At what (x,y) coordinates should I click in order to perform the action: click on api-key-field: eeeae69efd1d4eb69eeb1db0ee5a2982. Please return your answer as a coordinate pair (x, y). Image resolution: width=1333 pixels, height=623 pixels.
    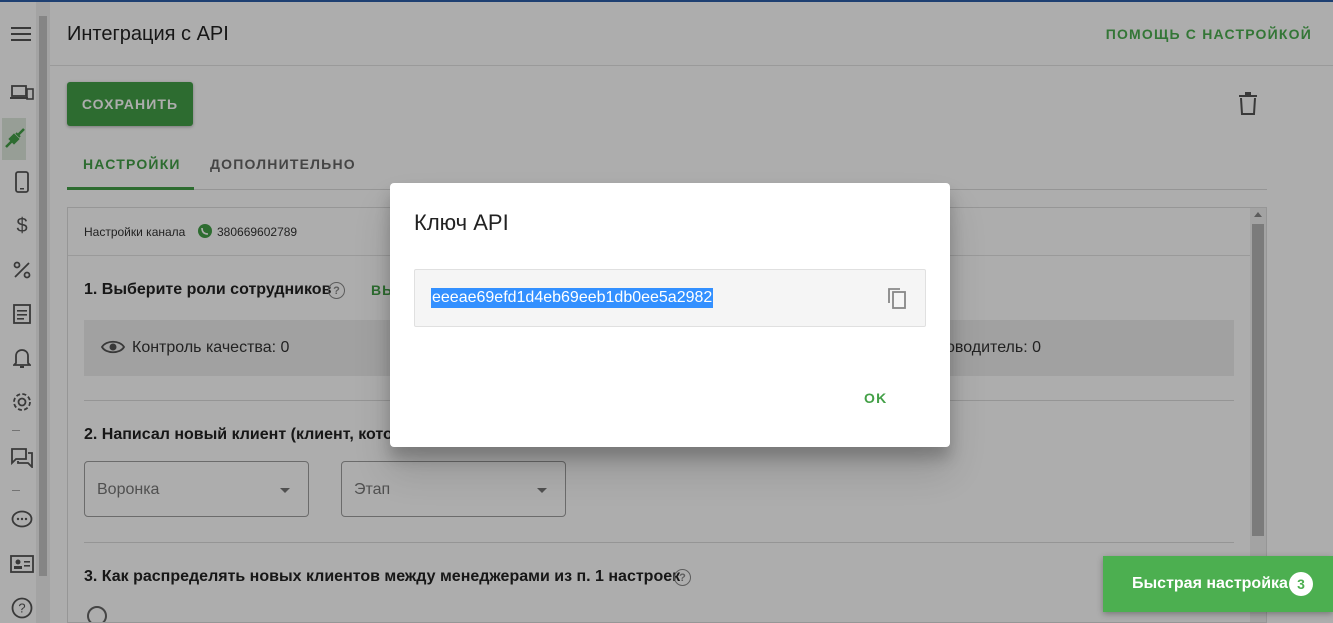
    Looking at the image, I should click on (670, 298).